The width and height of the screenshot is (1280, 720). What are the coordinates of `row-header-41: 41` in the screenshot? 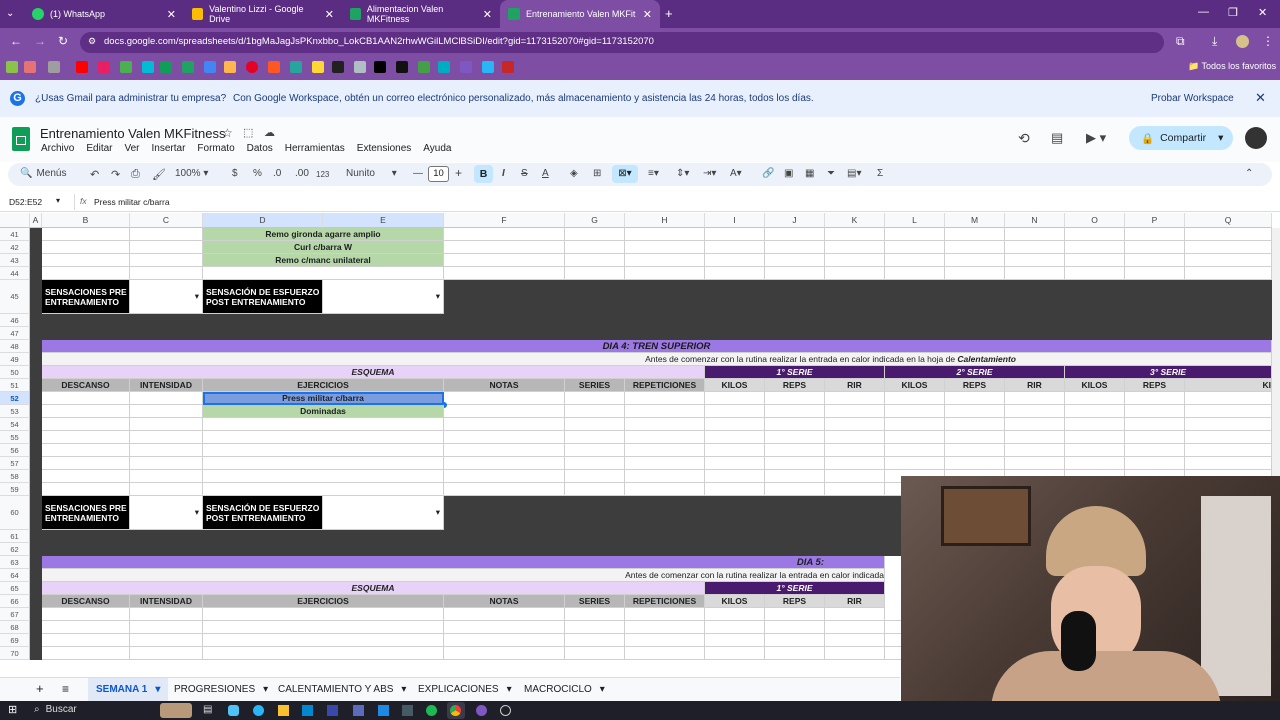 It's located at (15, 234).